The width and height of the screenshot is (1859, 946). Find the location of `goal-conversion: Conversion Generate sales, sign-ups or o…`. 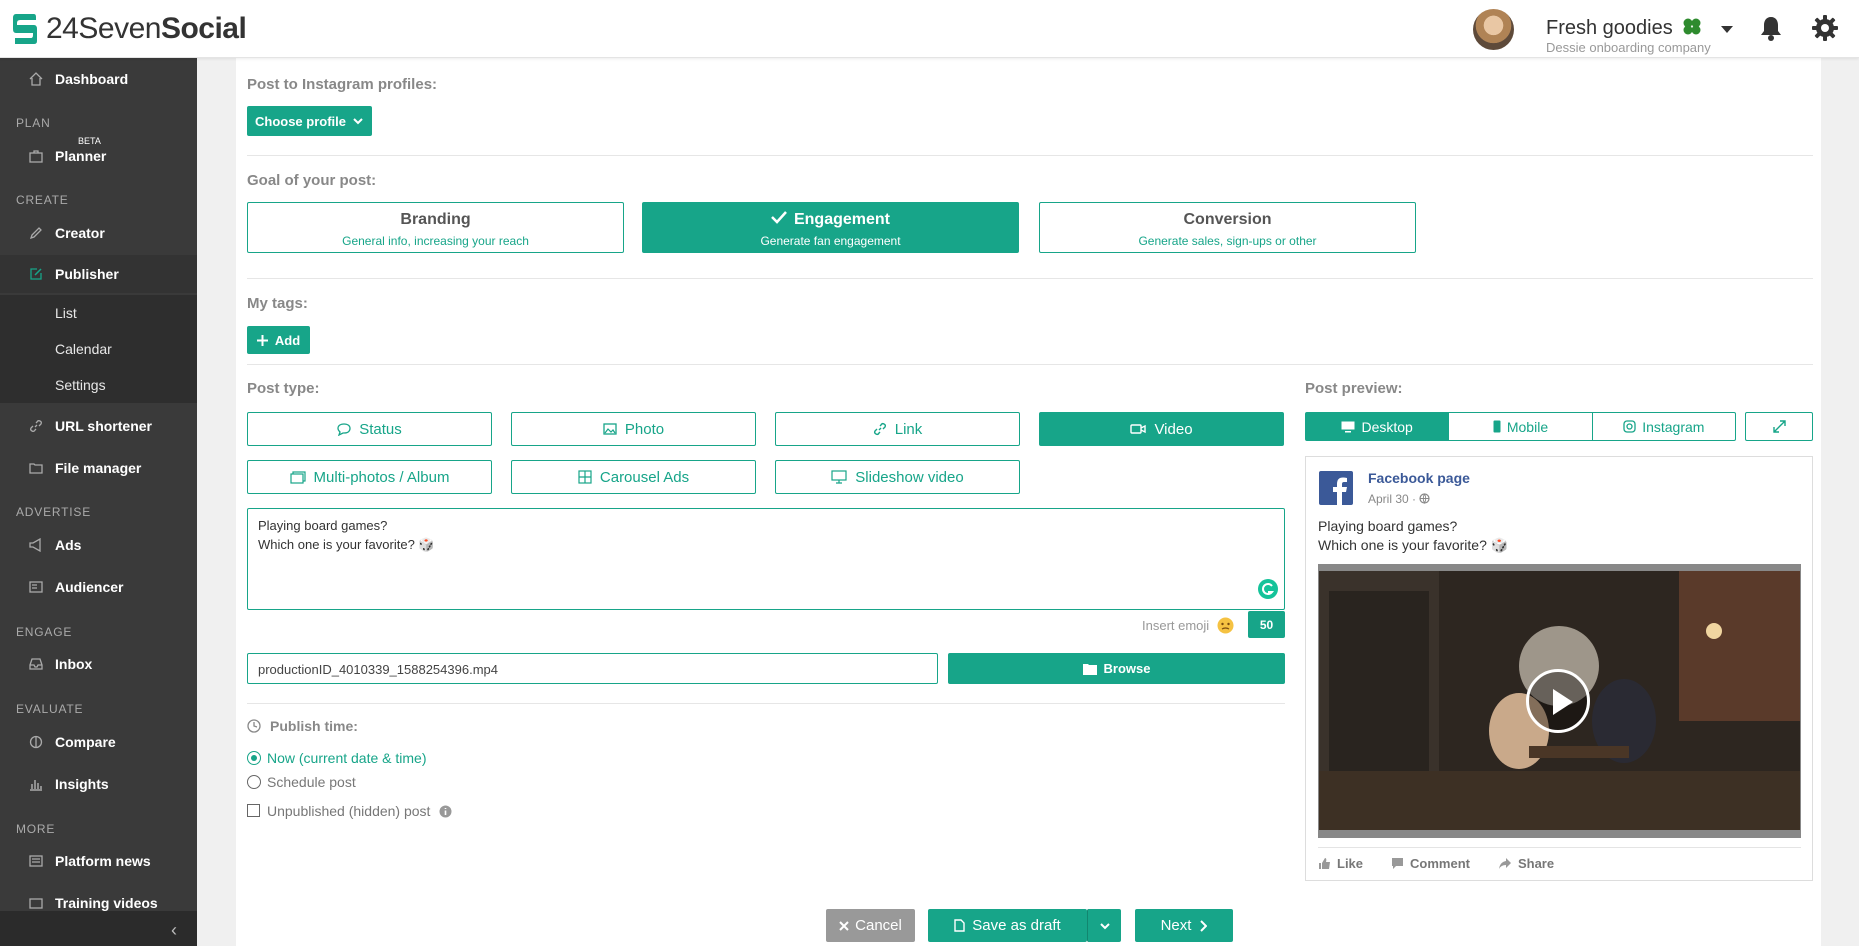

goal-conversion: Conversion Generate sales, sign-ups or o… is located at coordinates (1227, 227).